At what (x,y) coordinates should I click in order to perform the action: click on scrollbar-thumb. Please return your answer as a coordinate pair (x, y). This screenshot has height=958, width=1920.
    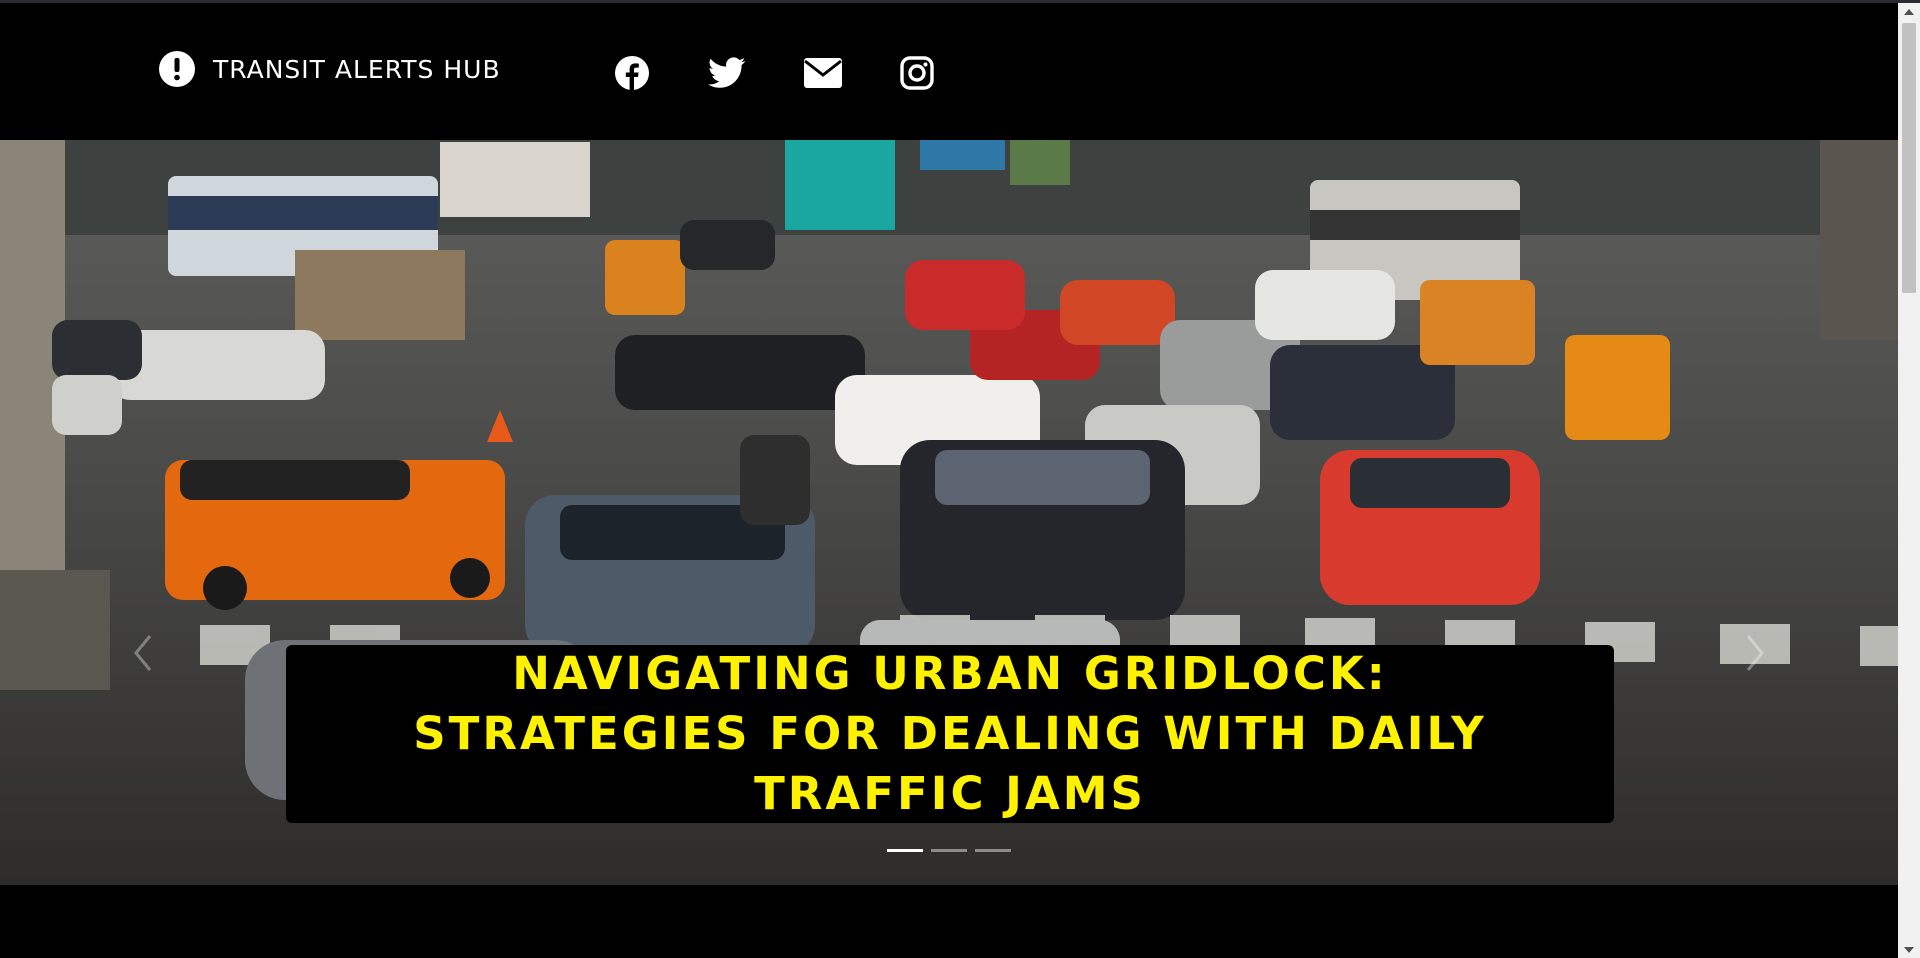
    Looking at the image, I should click on (1909, 158).